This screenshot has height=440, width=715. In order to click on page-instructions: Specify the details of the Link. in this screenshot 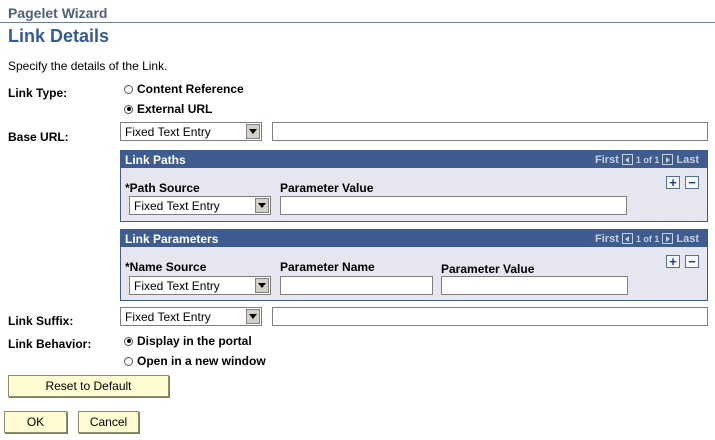, I will do `click(88, 66)`.